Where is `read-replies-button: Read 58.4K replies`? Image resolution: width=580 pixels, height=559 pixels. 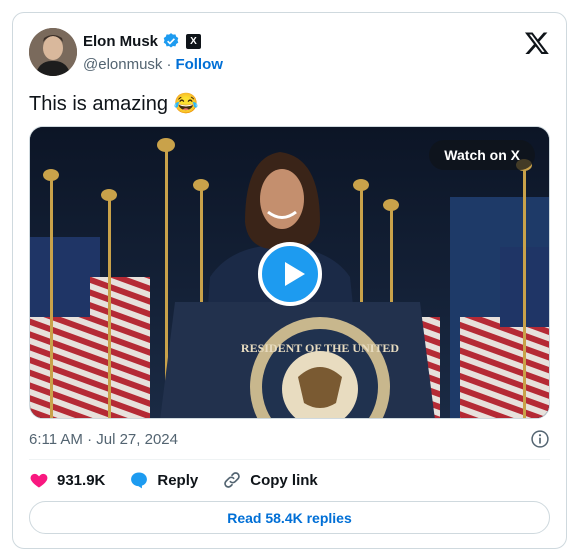
read-replies-button: Read 58.4K replies is located at coordinates (289, 517).